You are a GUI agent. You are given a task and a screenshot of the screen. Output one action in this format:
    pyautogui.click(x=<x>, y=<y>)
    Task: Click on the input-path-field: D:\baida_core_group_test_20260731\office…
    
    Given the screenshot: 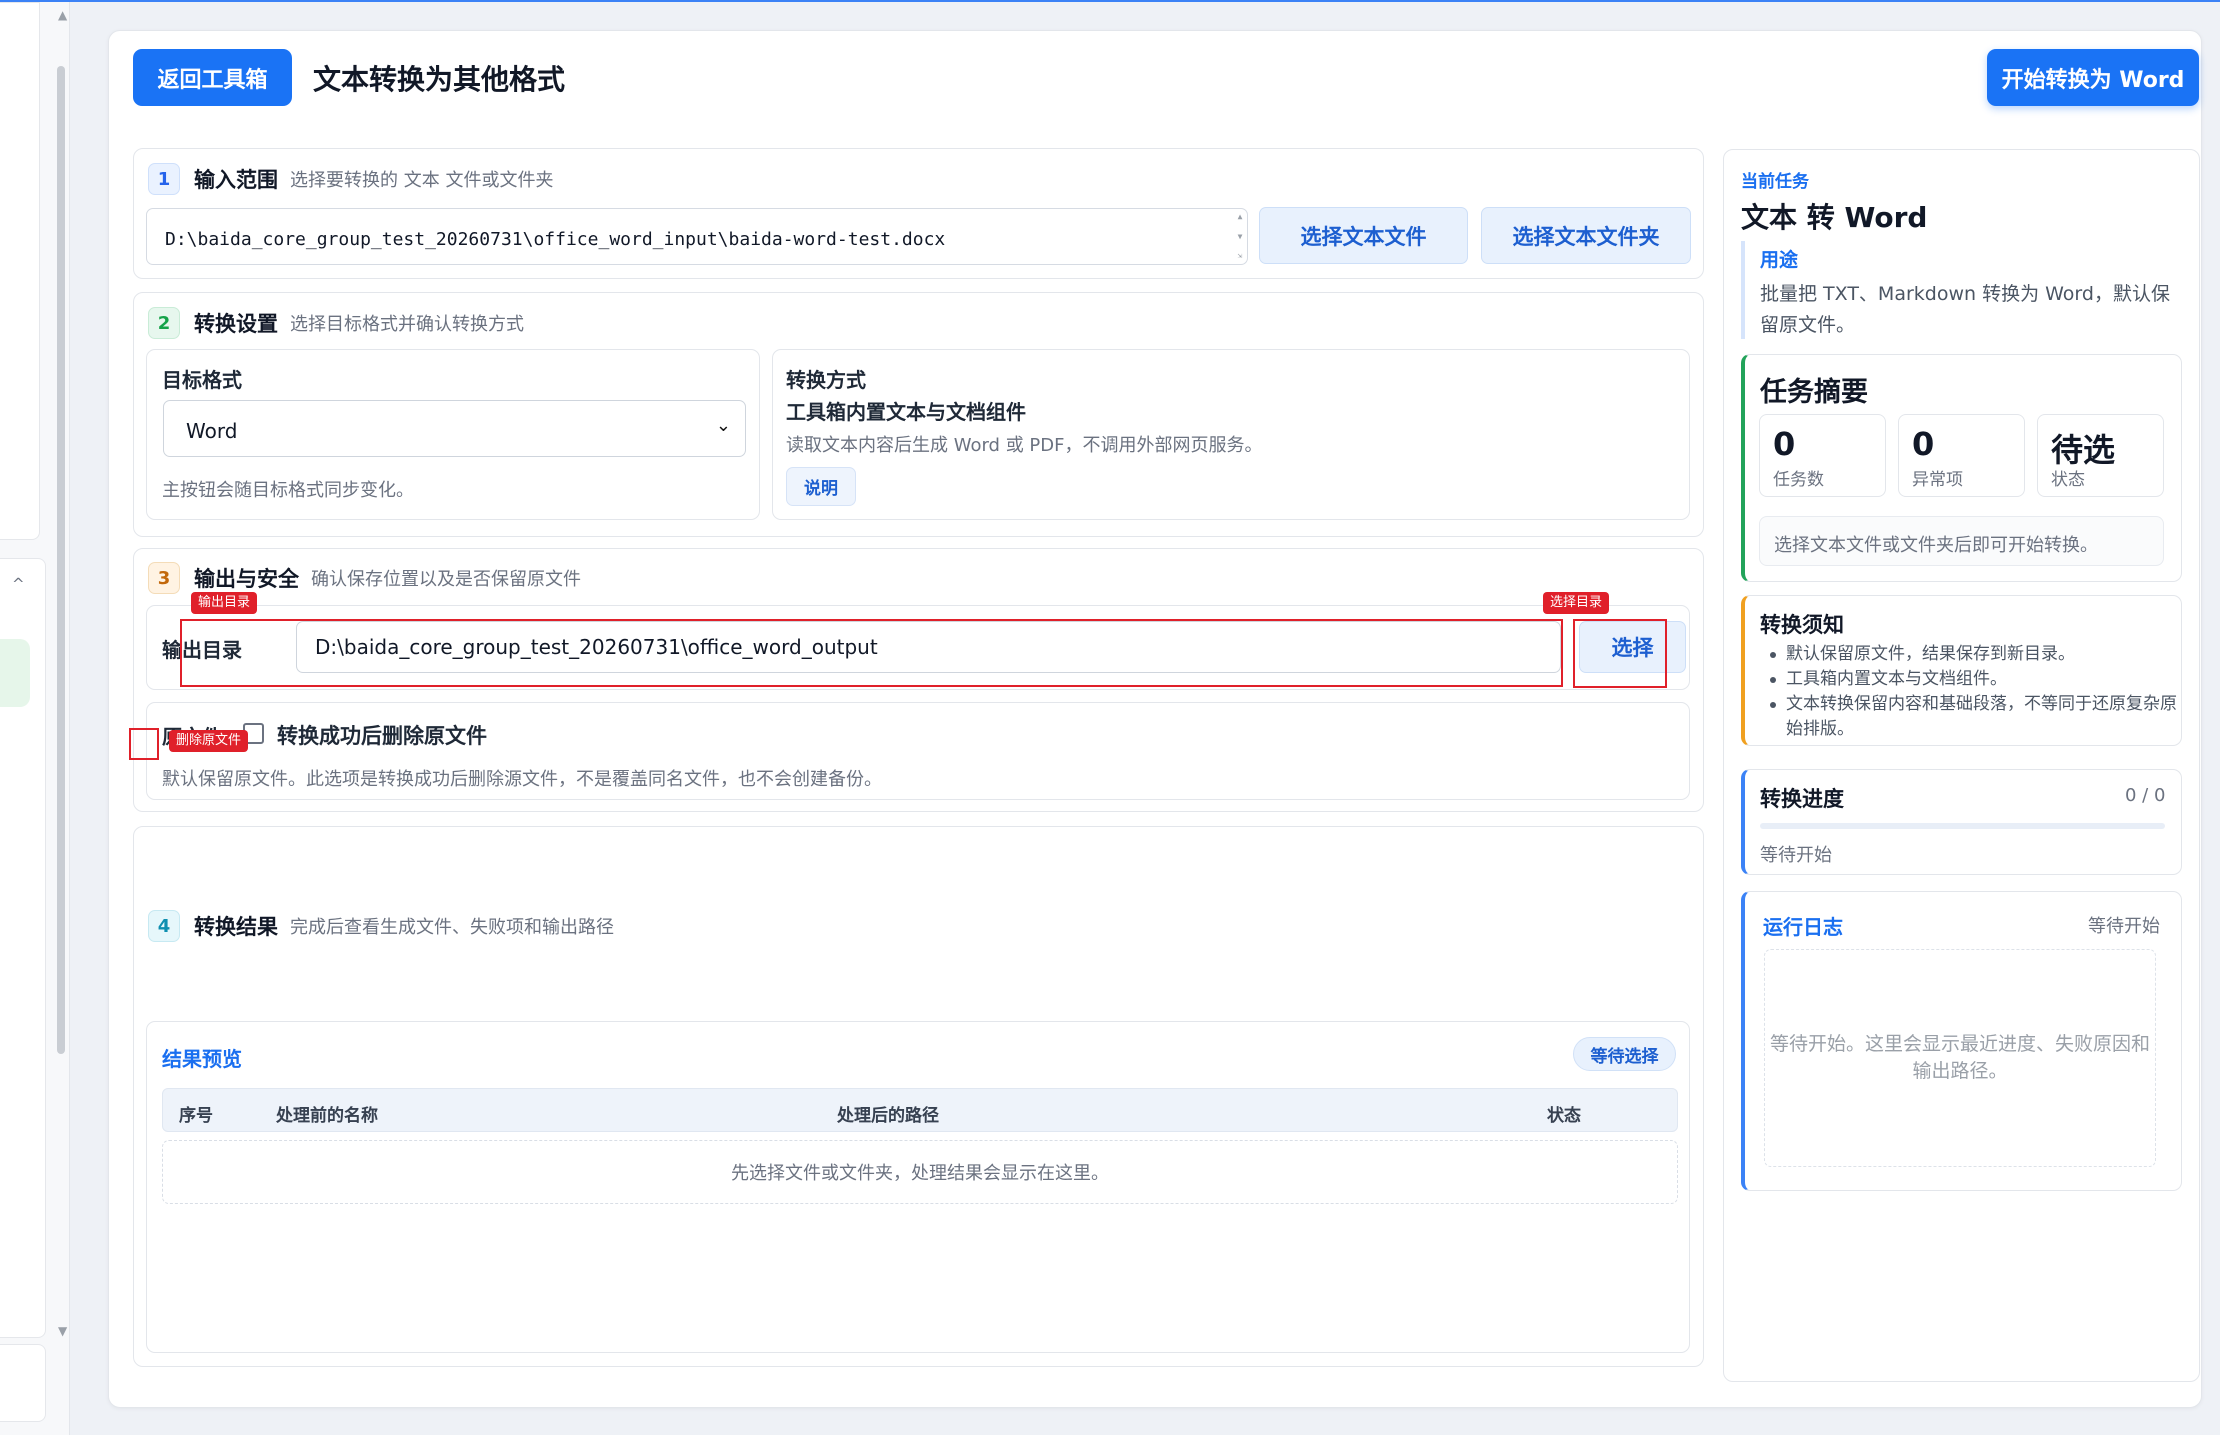 What is the action you would take?
    pyautogui.click(x=697, y=236)
    